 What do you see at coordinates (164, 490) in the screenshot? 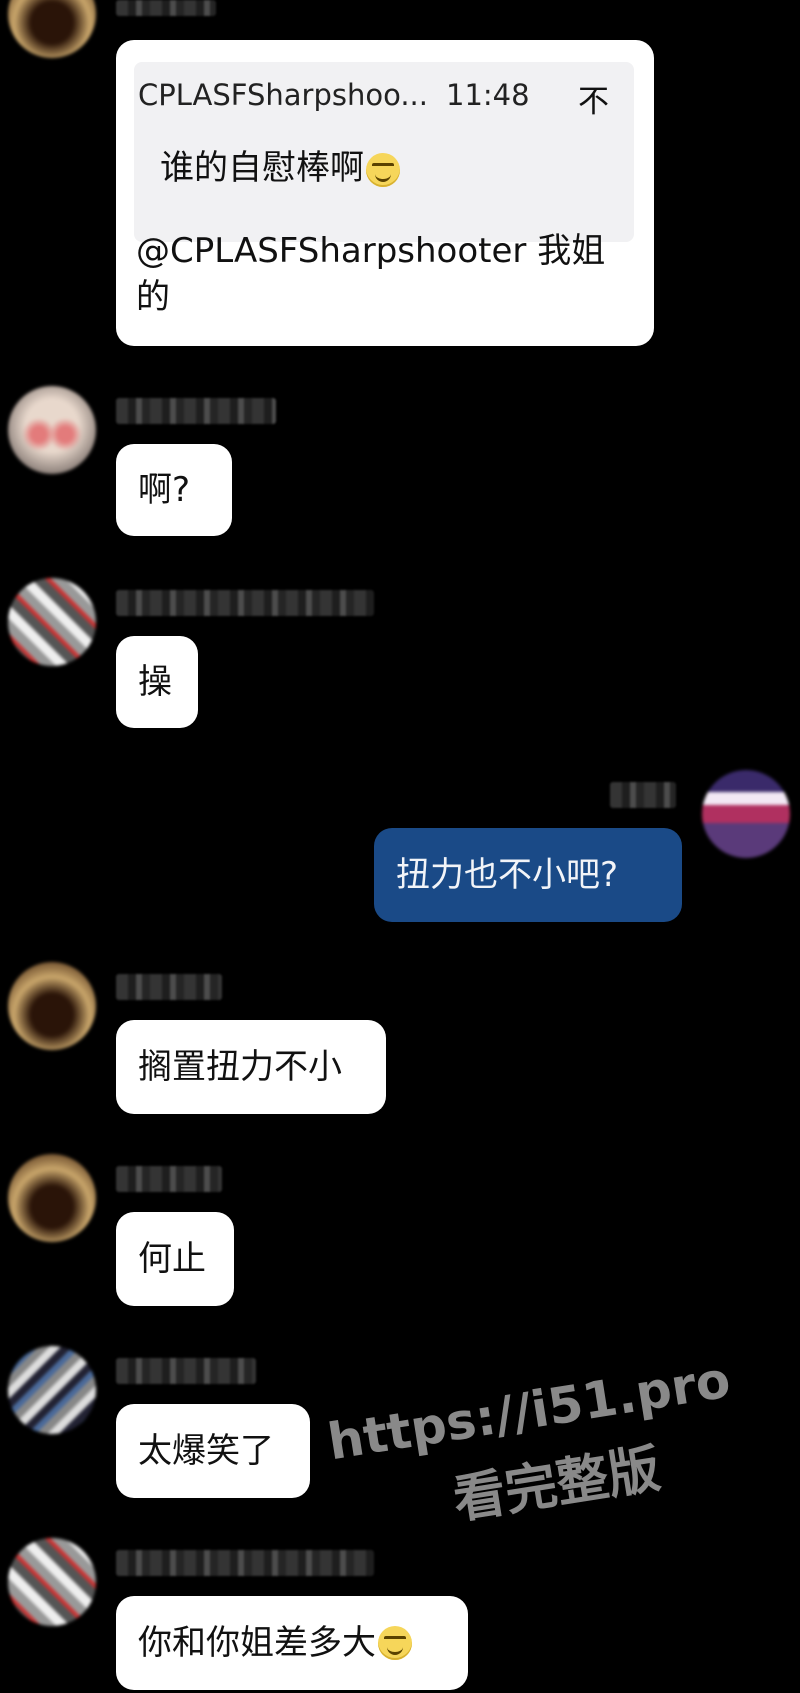
I see `message-text: 啊?` at bounding box center [164, 490].